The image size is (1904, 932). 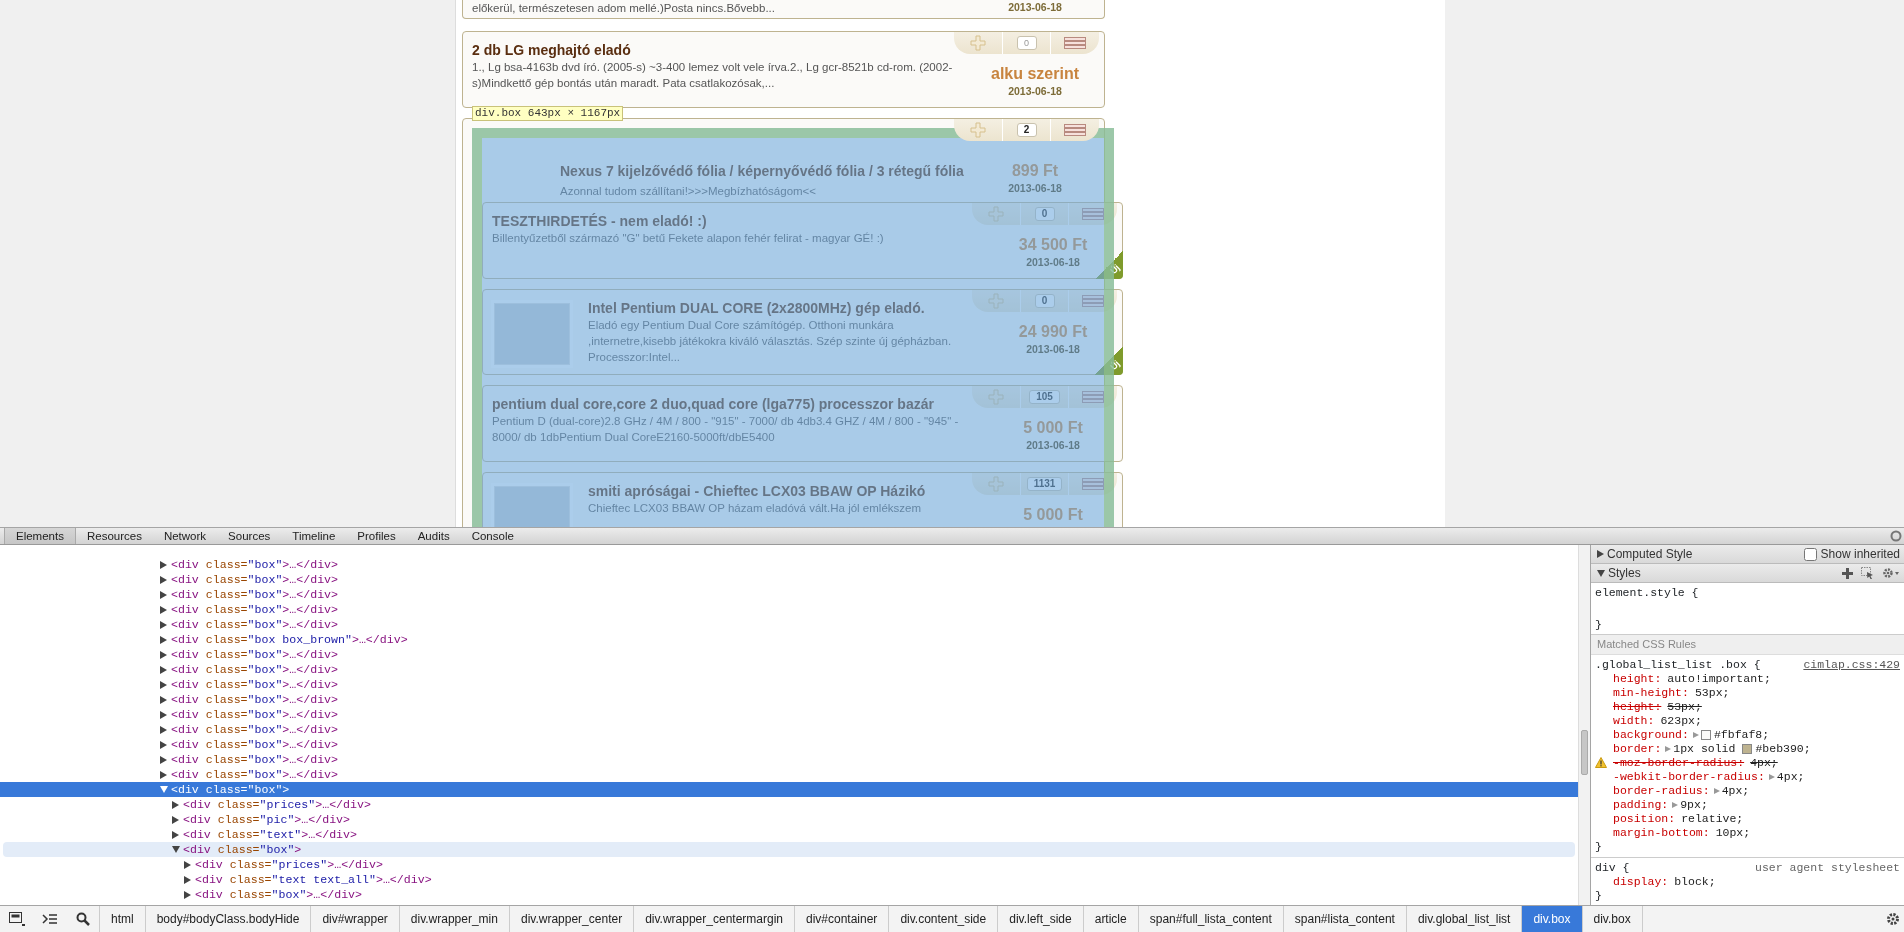 What do you see at coordinates (354, 919) in the screenshot?
I see `breadcrumb-item: div#wrapper` at bounding box center [354, 919].